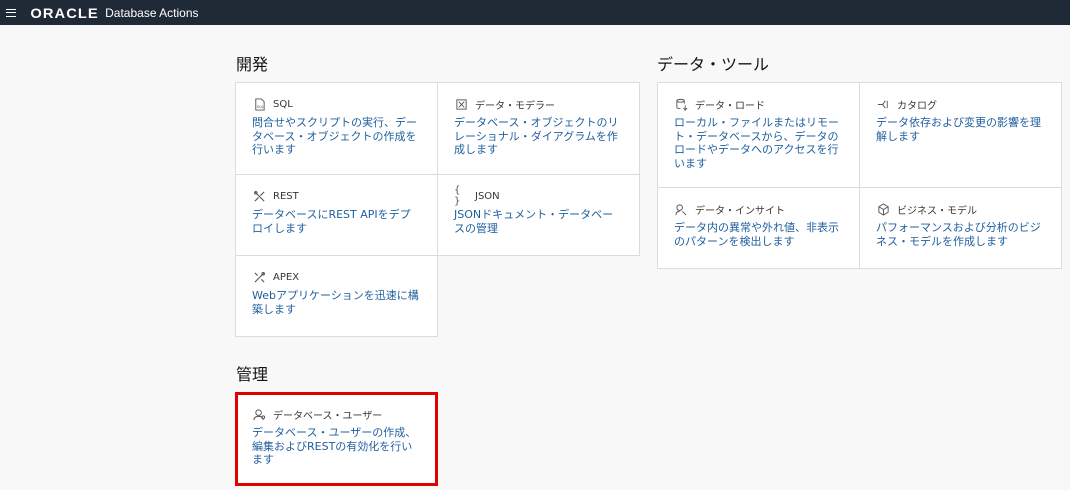  Describe the element at coordinates (283, 104) in the screenshot. I see `tile-label: SQL` at that location.